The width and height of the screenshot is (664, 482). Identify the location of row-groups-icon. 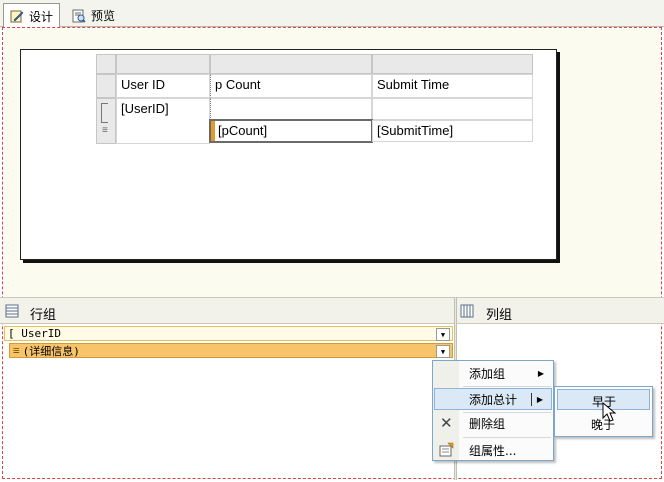
(12, 311).